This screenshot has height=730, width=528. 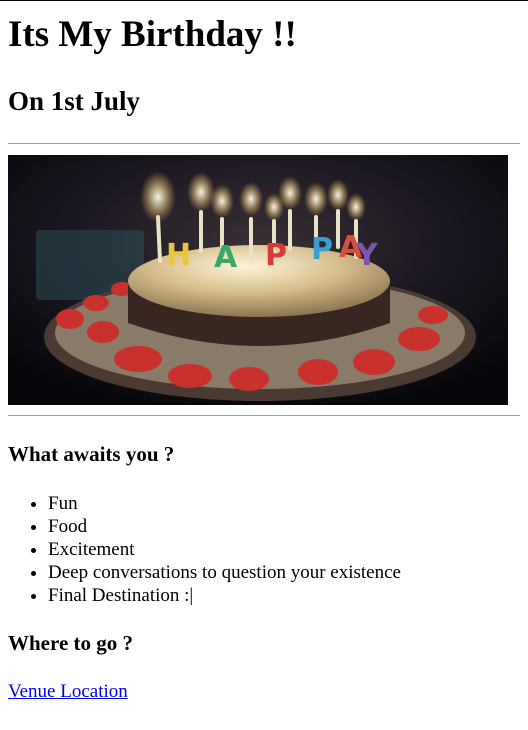 What do you see at coordinates (178, 255) in the screenshot?
I see `svg-text: H` at bounding box center [178, 255].